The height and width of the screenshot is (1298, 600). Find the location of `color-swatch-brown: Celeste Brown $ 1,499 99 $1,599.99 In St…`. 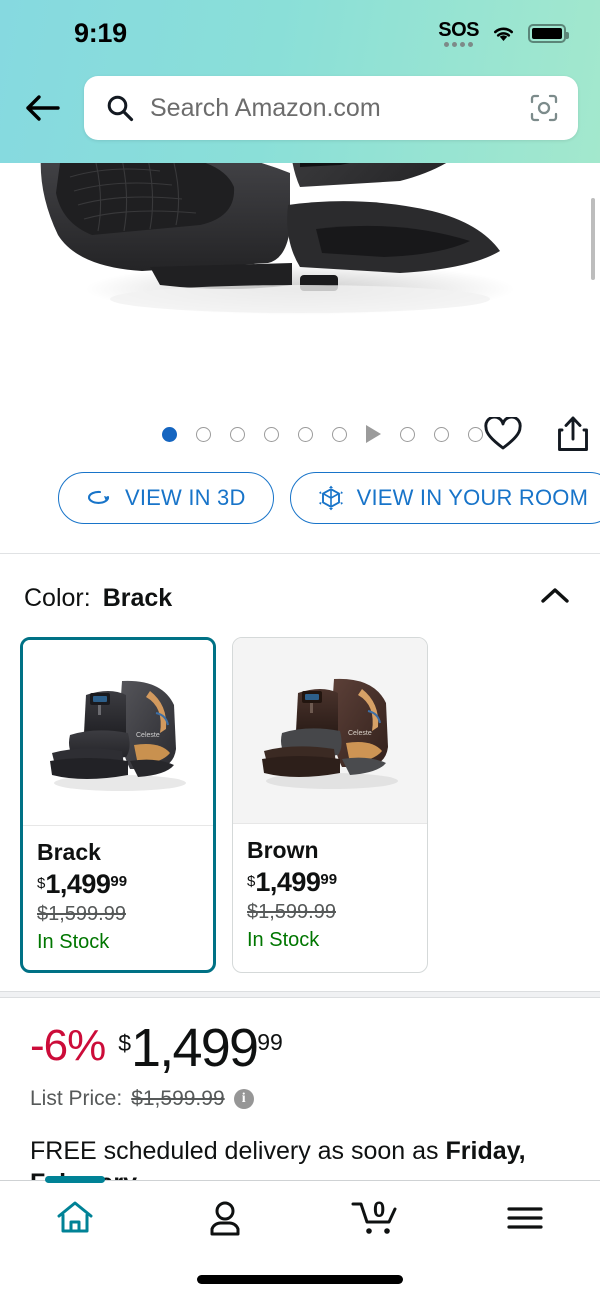

color-swatch-brown: Celeste Brown $ 1,499 99 $1,599.99 In St… is located at coordinates (330, 805).